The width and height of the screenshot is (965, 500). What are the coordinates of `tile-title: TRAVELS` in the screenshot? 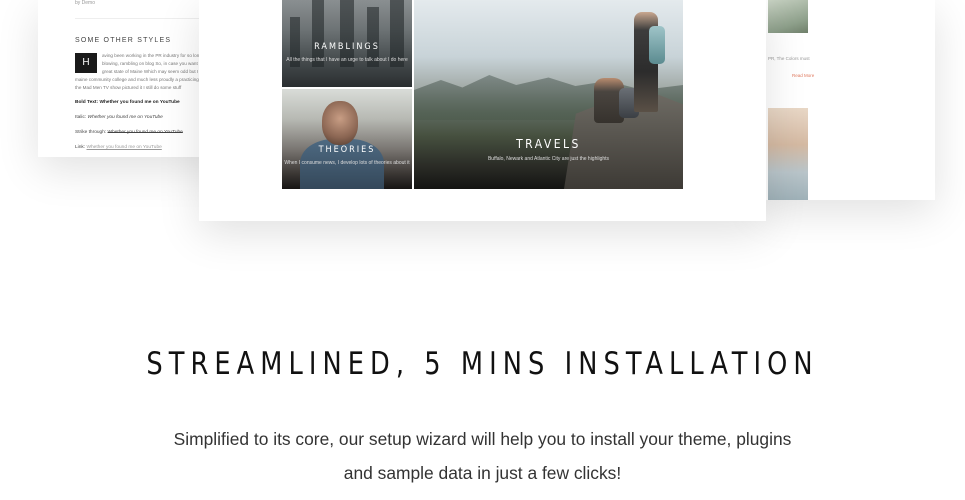 It's located at (548, 144).